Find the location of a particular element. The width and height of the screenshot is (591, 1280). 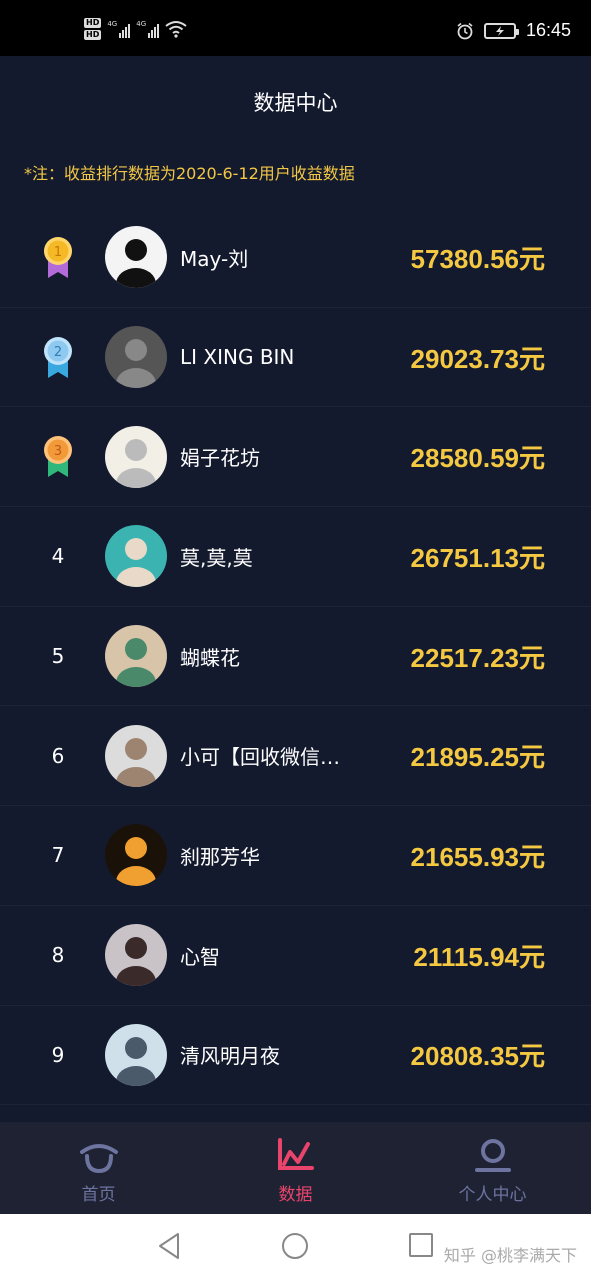

medal-number: 2 is located at coordinates (58, 352).